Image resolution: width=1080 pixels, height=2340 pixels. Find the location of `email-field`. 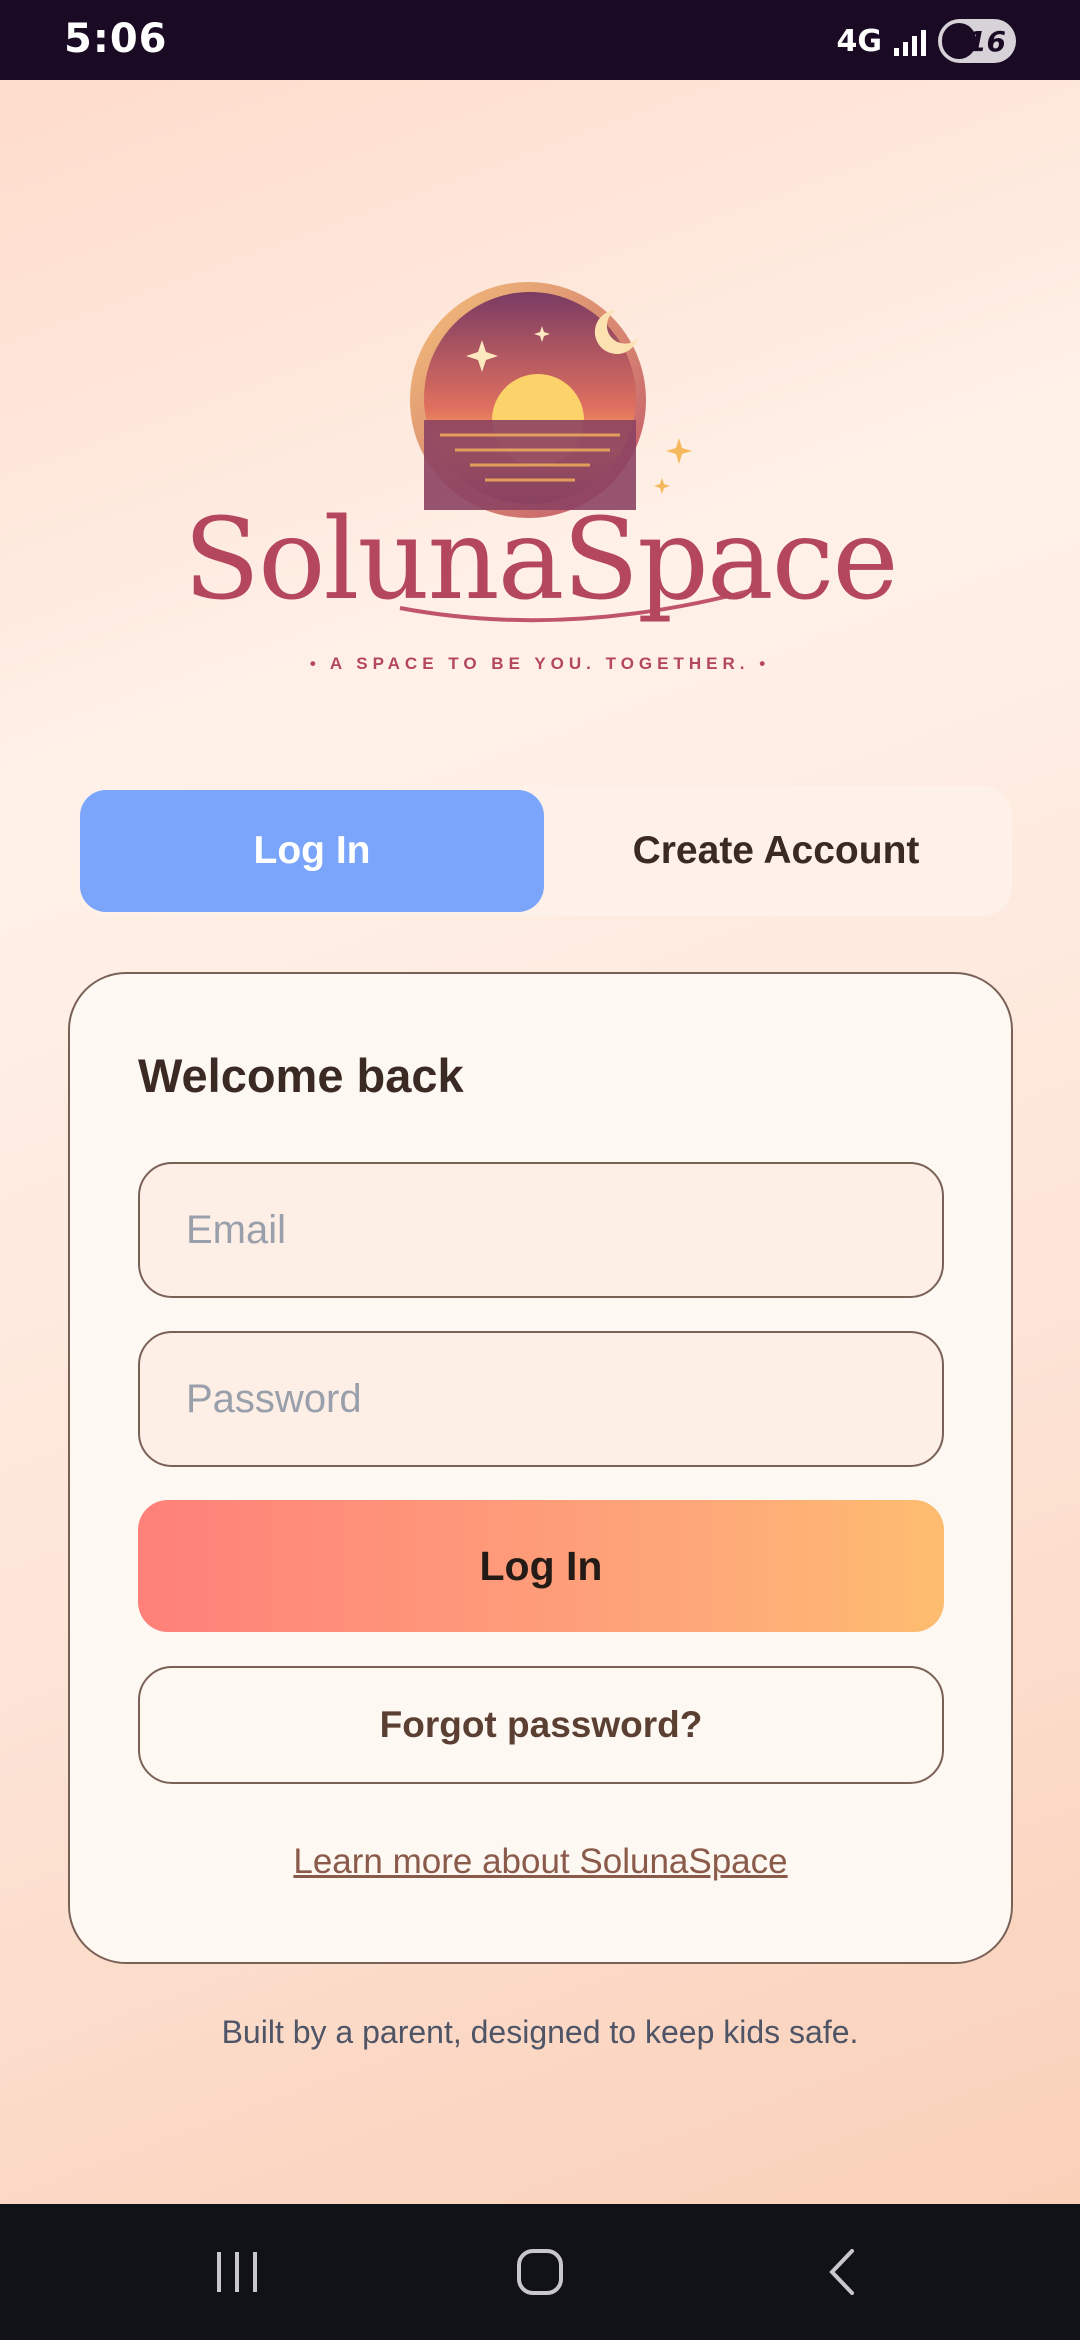

email-field is located at coordinates (541, 1230).